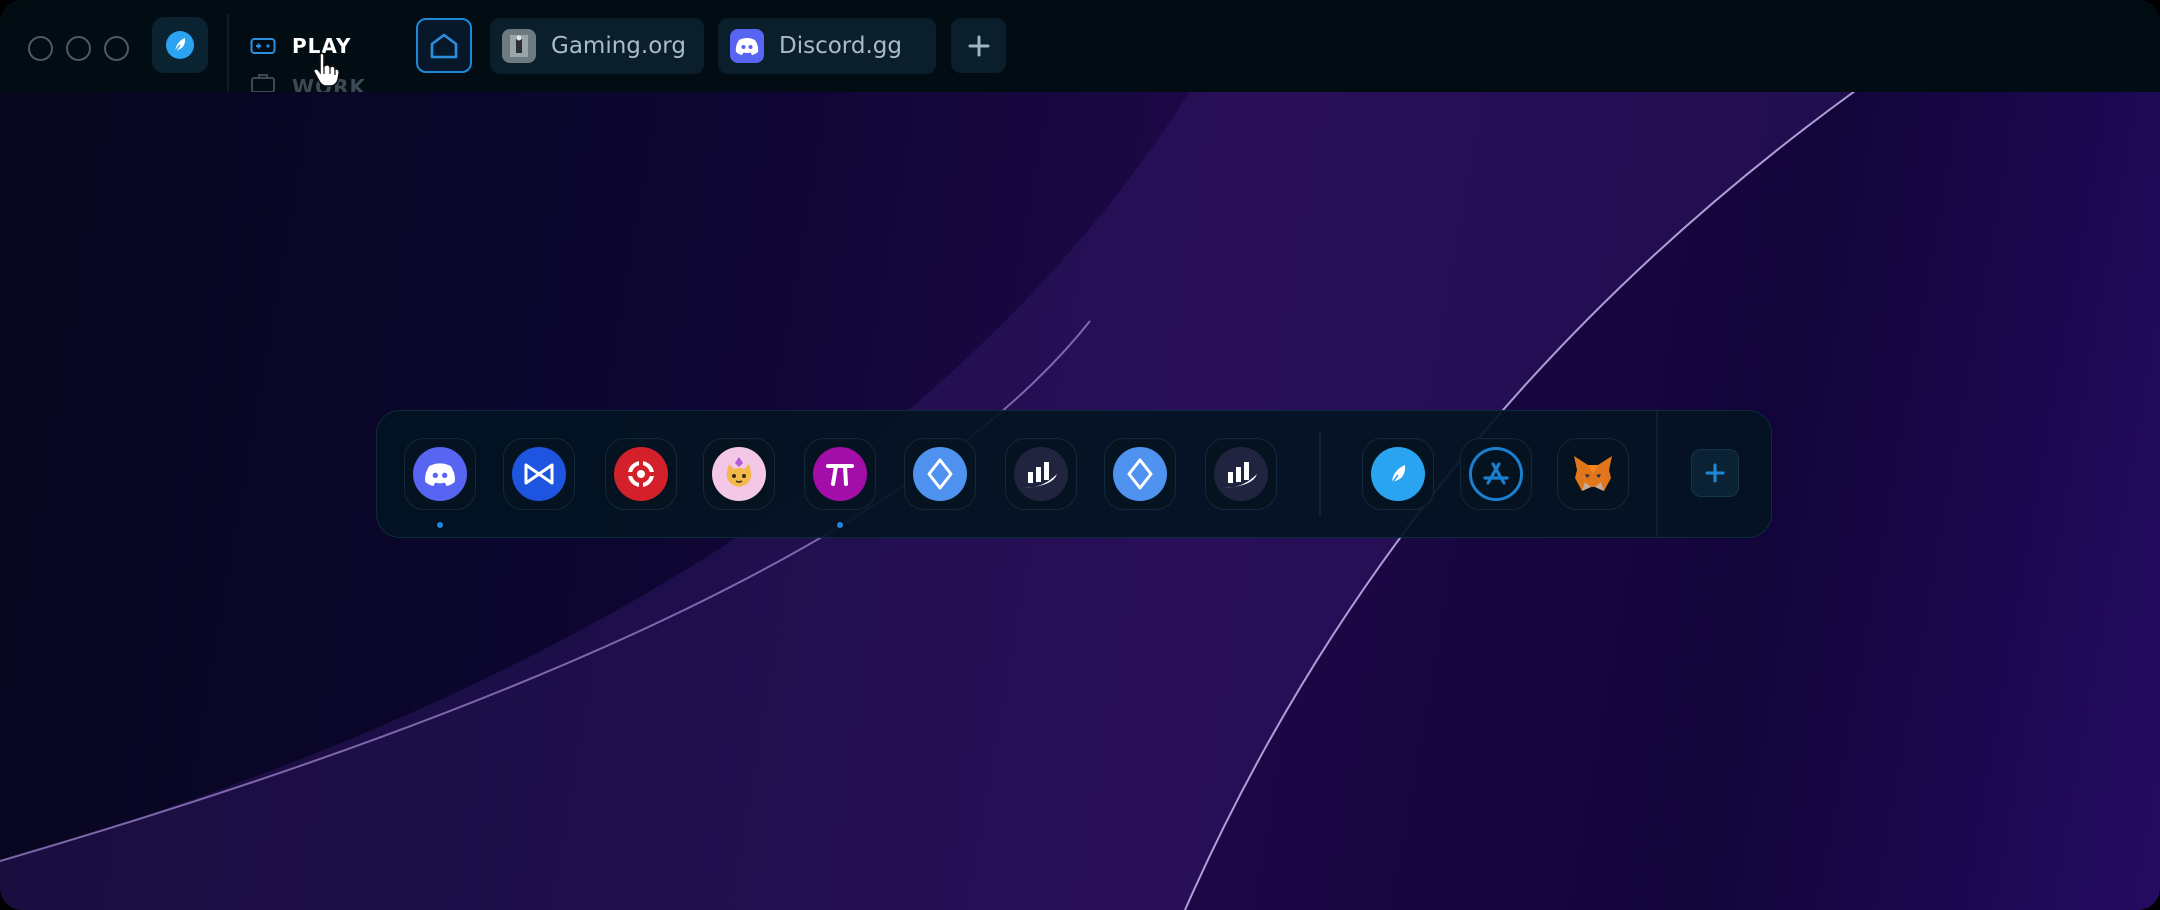 This screenshot has width=2160, height=910. I want to click on dock-add-button, so click(1715, 473).